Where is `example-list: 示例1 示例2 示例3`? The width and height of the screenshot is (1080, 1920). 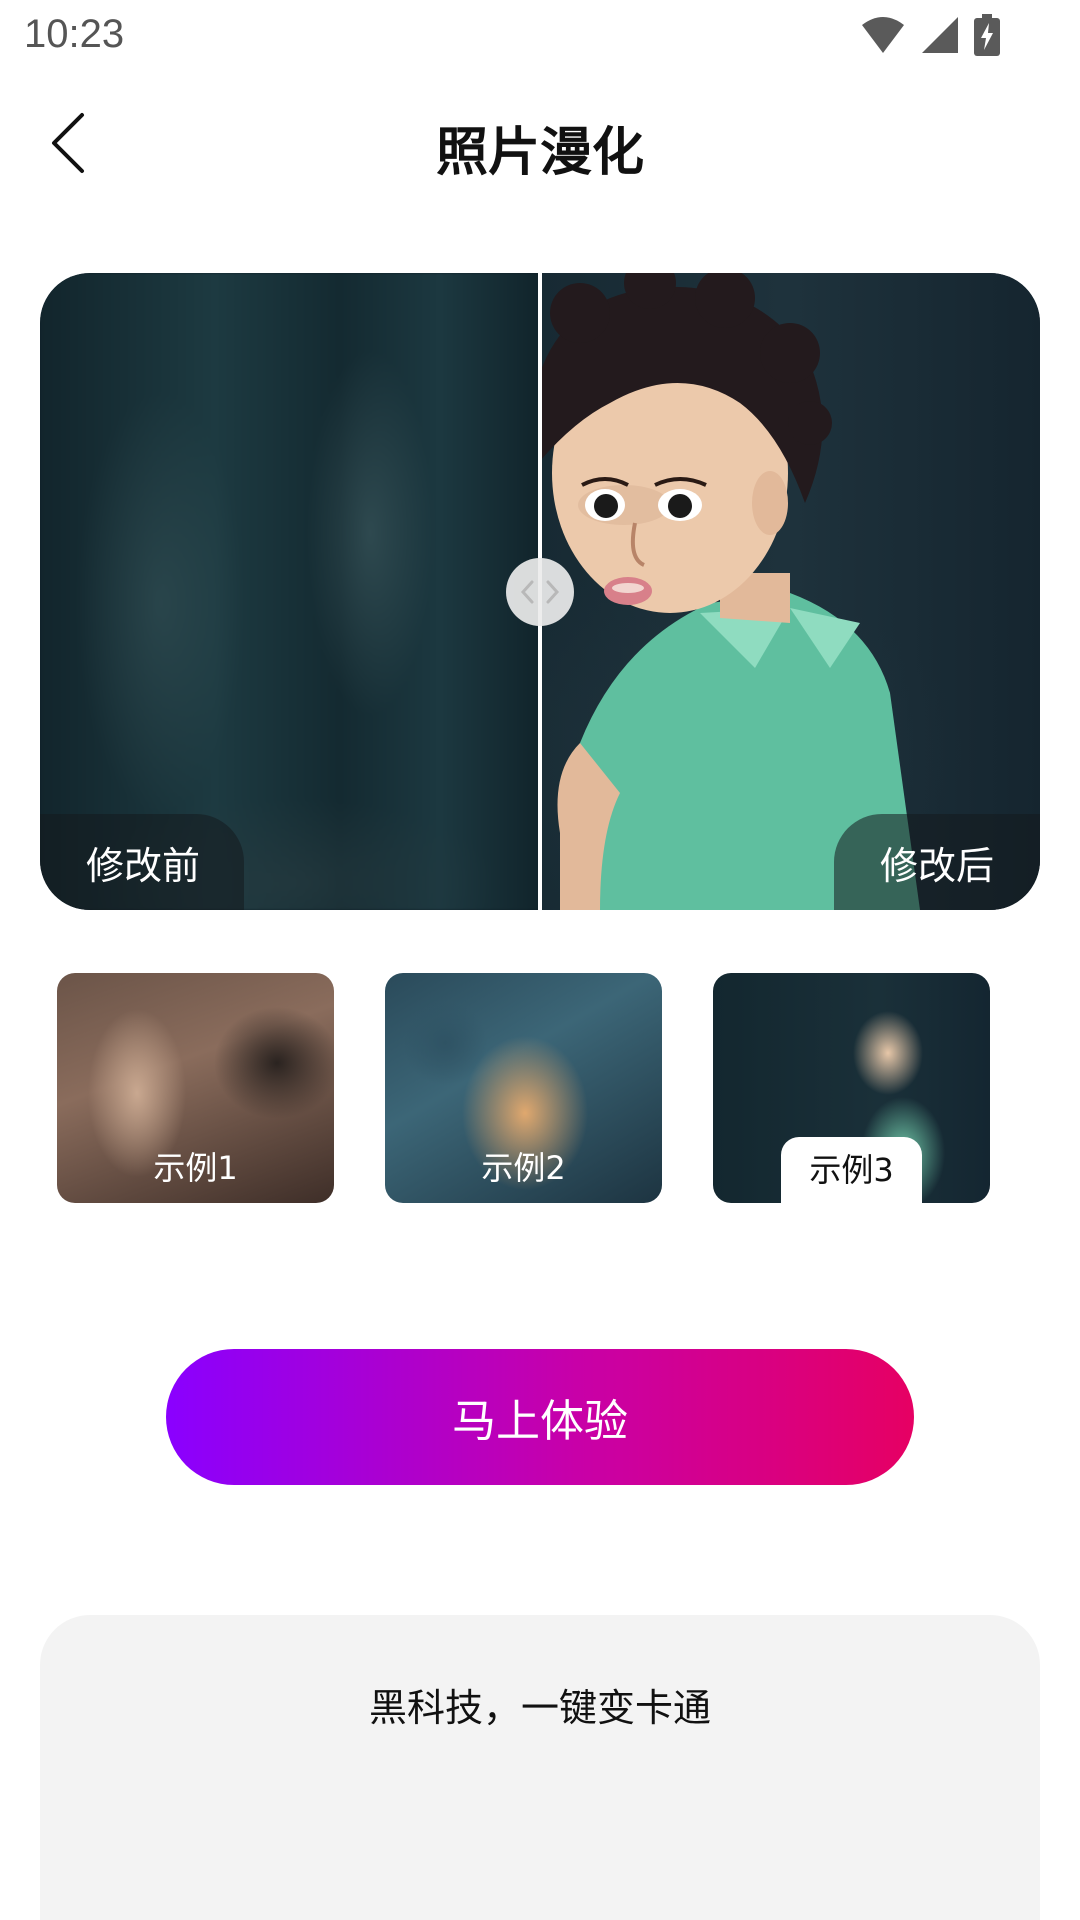
example-list: 示例1 示例2 示例3 is located at coordinates (532, 1088).